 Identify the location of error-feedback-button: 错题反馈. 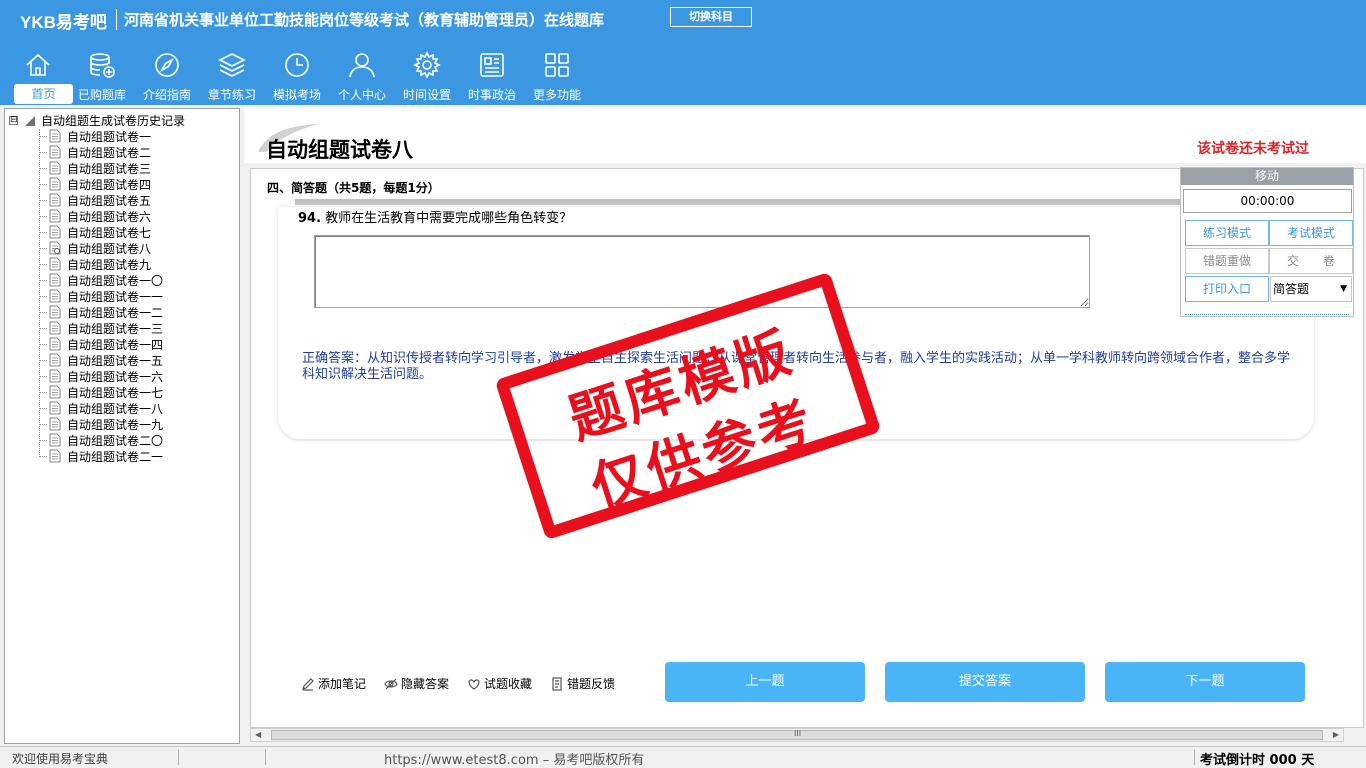
(582, 683).